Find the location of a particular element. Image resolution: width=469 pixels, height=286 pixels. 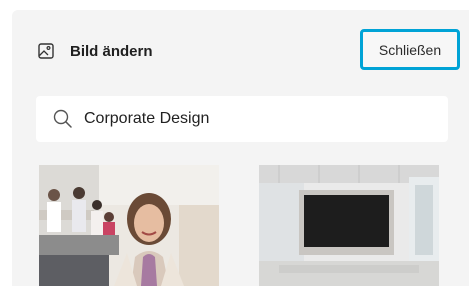

close-button: Schließen is located at coordinates (410, 49).